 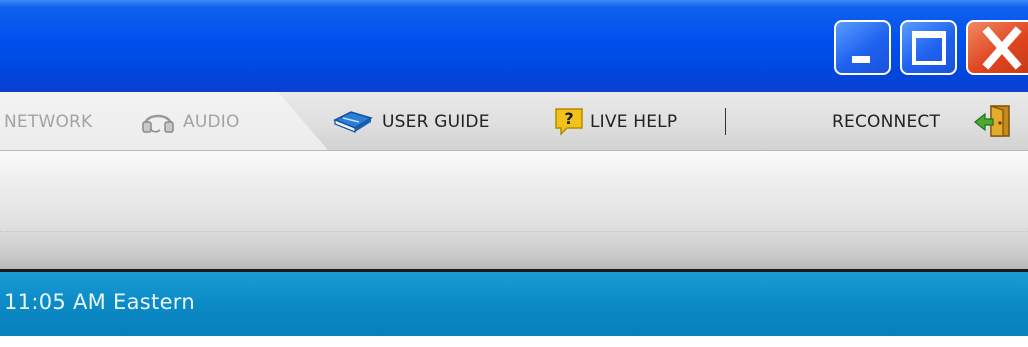 I want to click on tab-network: NETWORK, so click(x=48, y=122).